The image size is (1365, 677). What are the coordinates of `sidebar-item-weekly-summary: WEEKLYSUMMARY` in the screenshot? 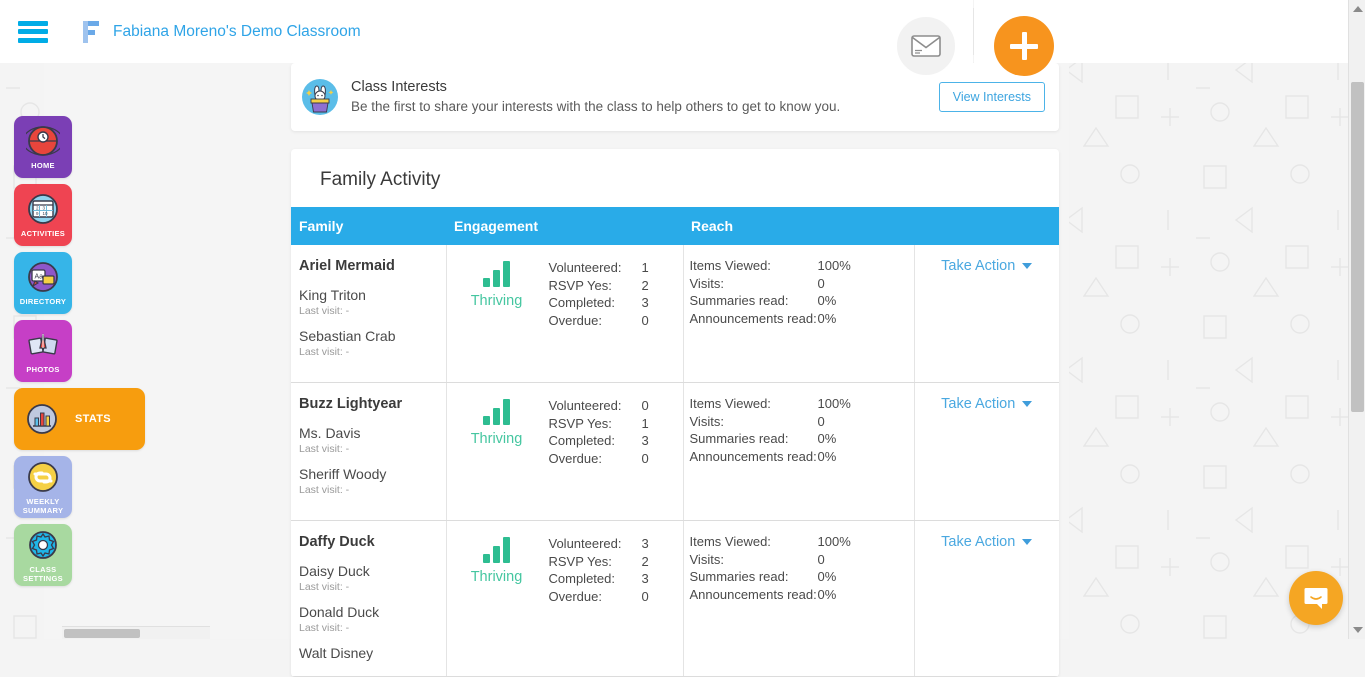 It's located at (43, 487).